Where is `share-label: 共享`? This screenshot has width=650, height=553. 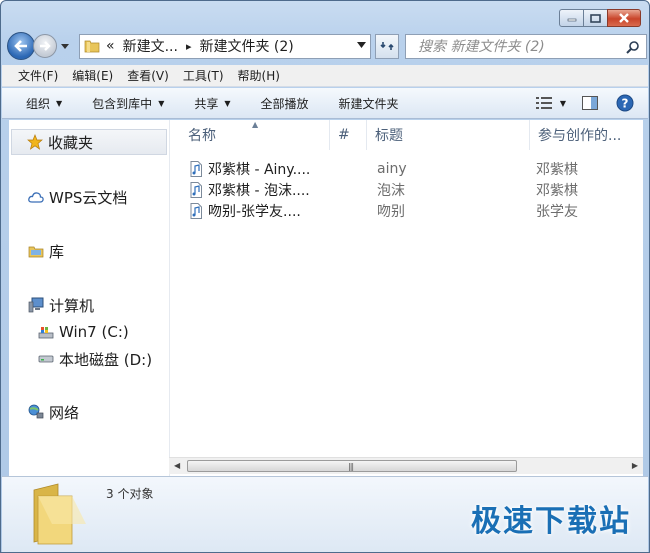 share-label: 共享 is located at coordinates (206, 103).